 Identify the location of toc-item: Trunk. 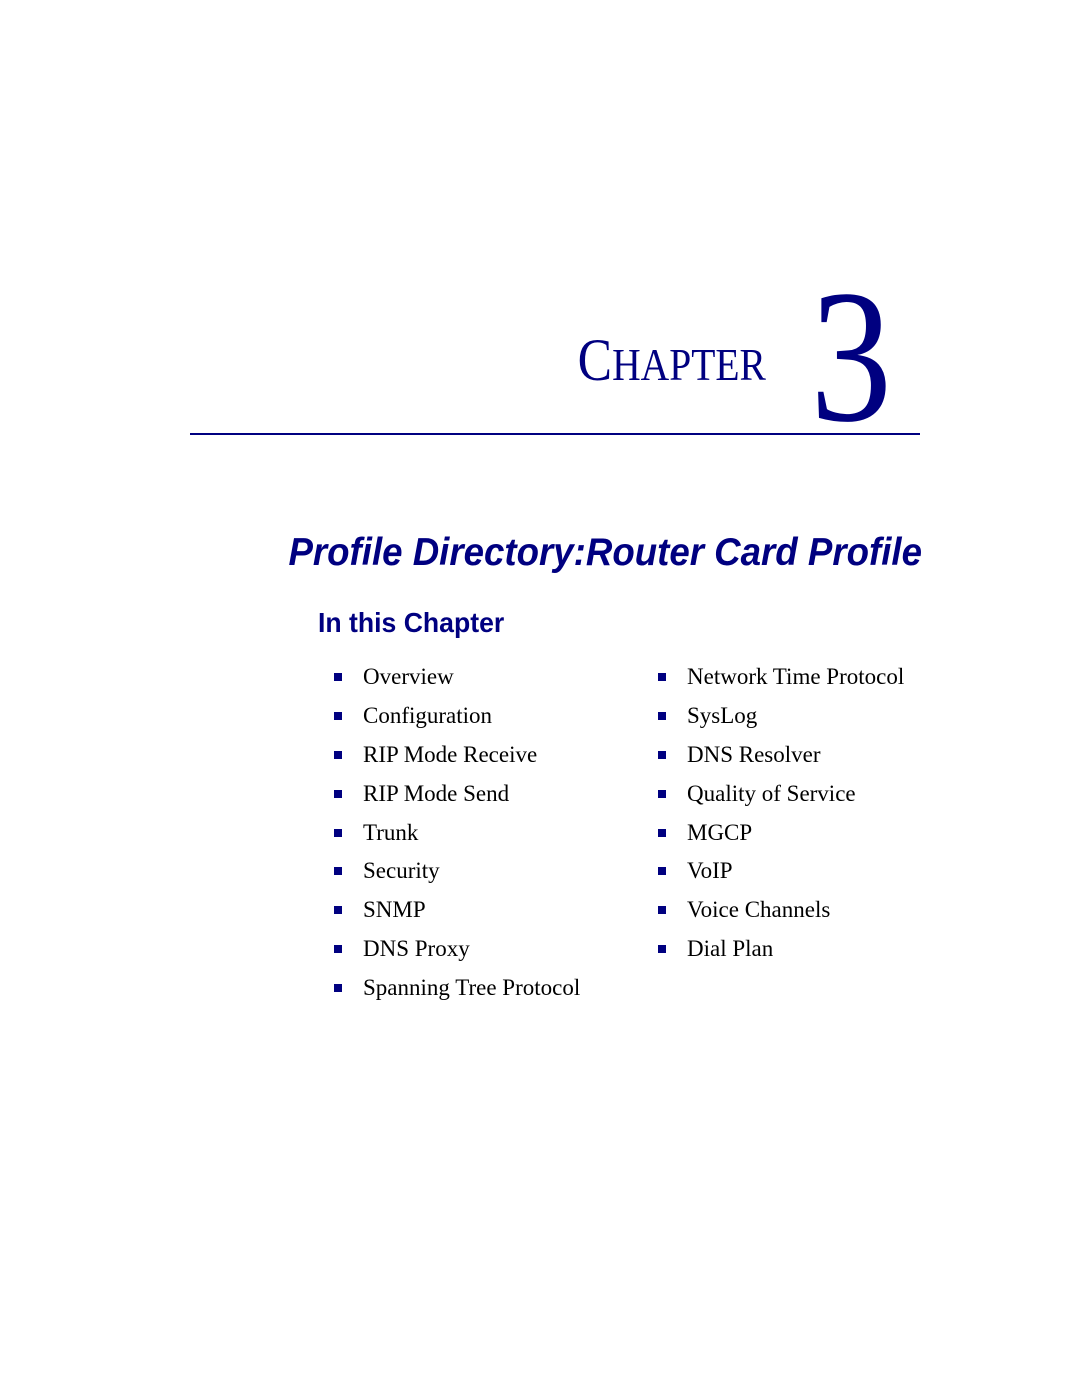
(457, 832).